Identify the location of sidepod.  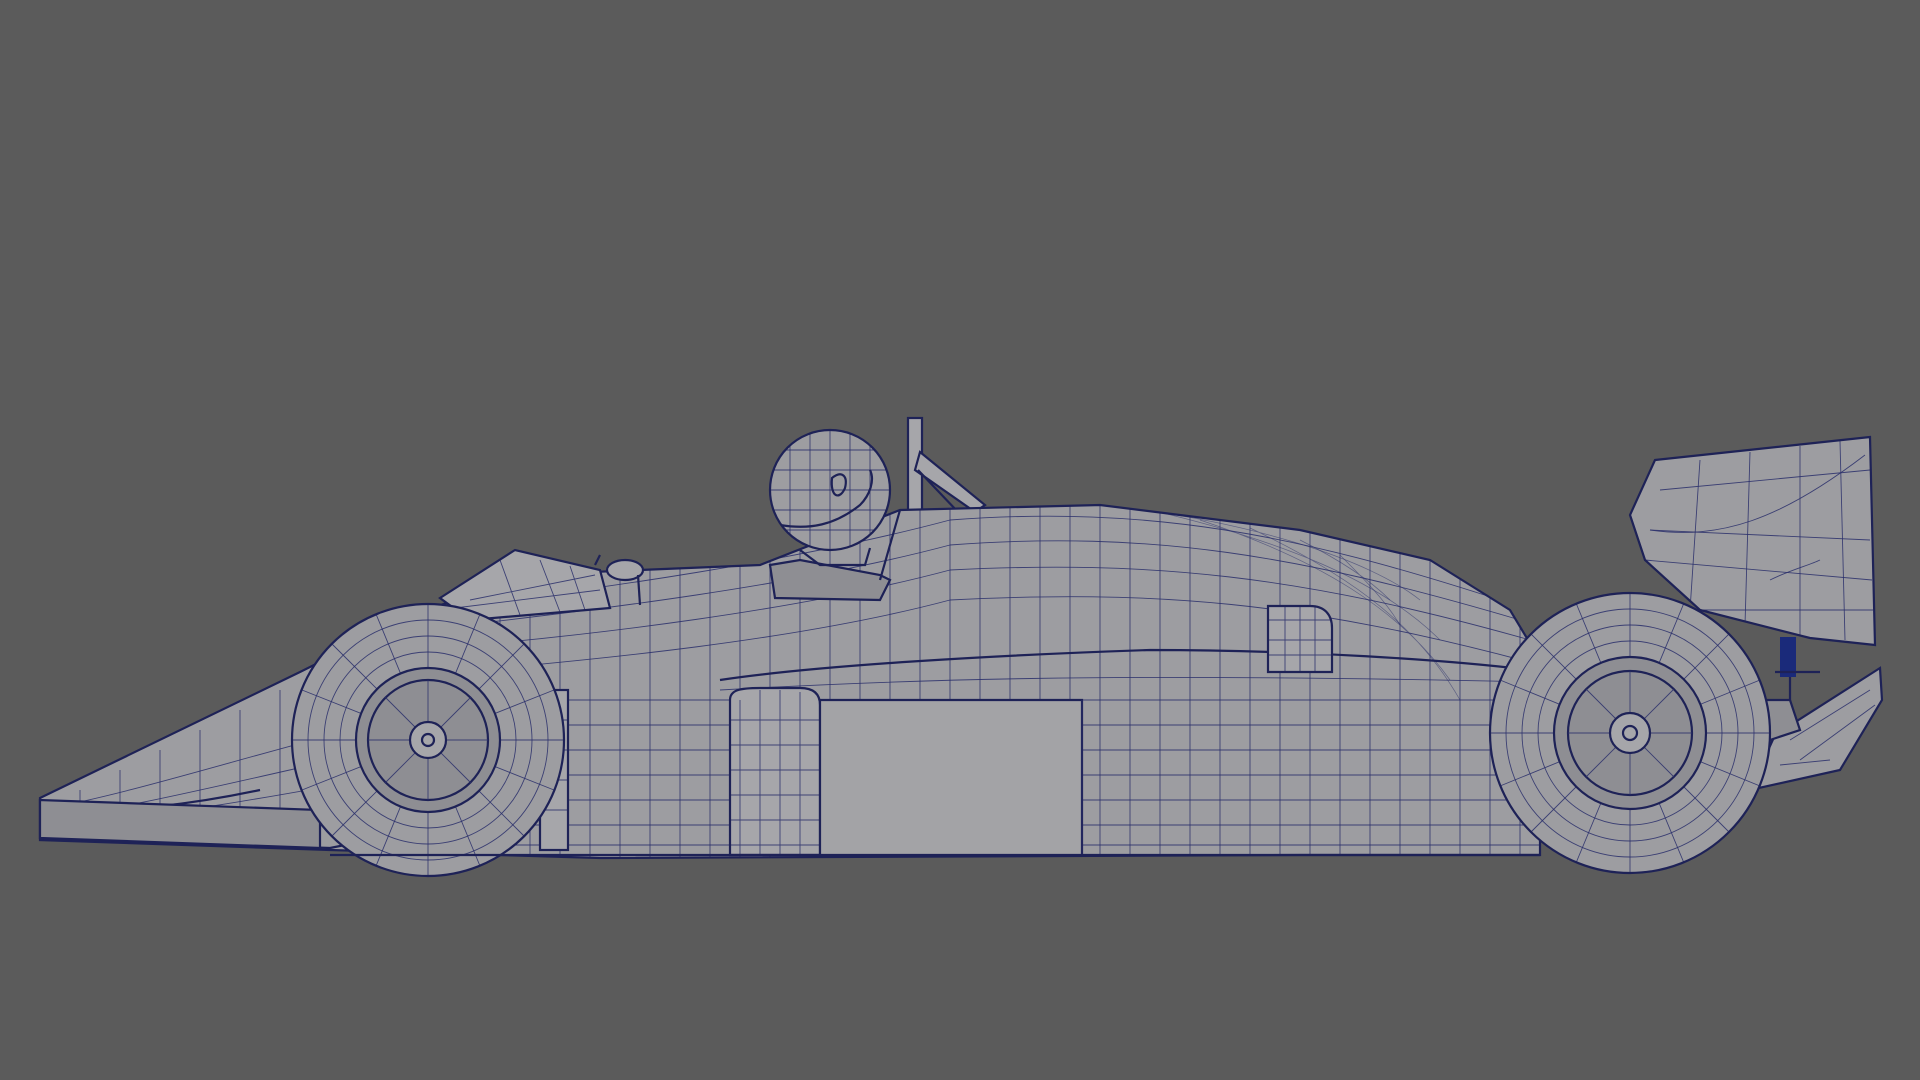
(906, 771).